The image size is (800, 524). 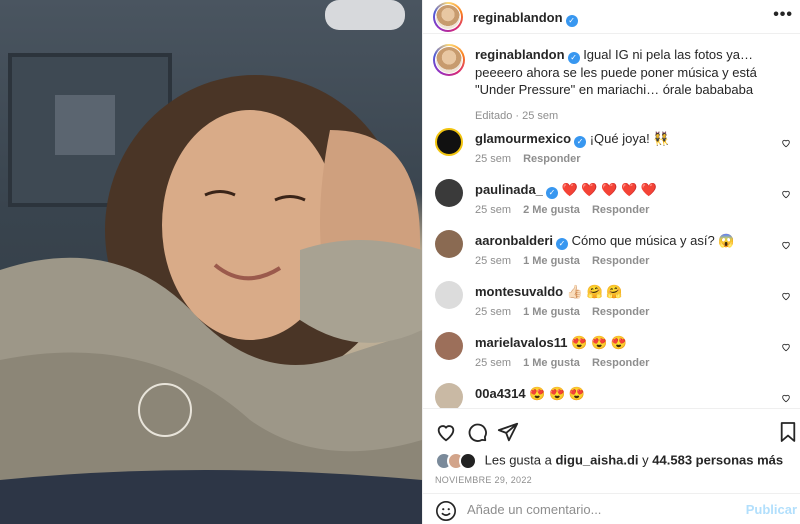 I want to click on comment-line: paulinada_ ✓ ❤️ ❤️ ❤️ ❤️ ❤️, so click(x=625, y=190).